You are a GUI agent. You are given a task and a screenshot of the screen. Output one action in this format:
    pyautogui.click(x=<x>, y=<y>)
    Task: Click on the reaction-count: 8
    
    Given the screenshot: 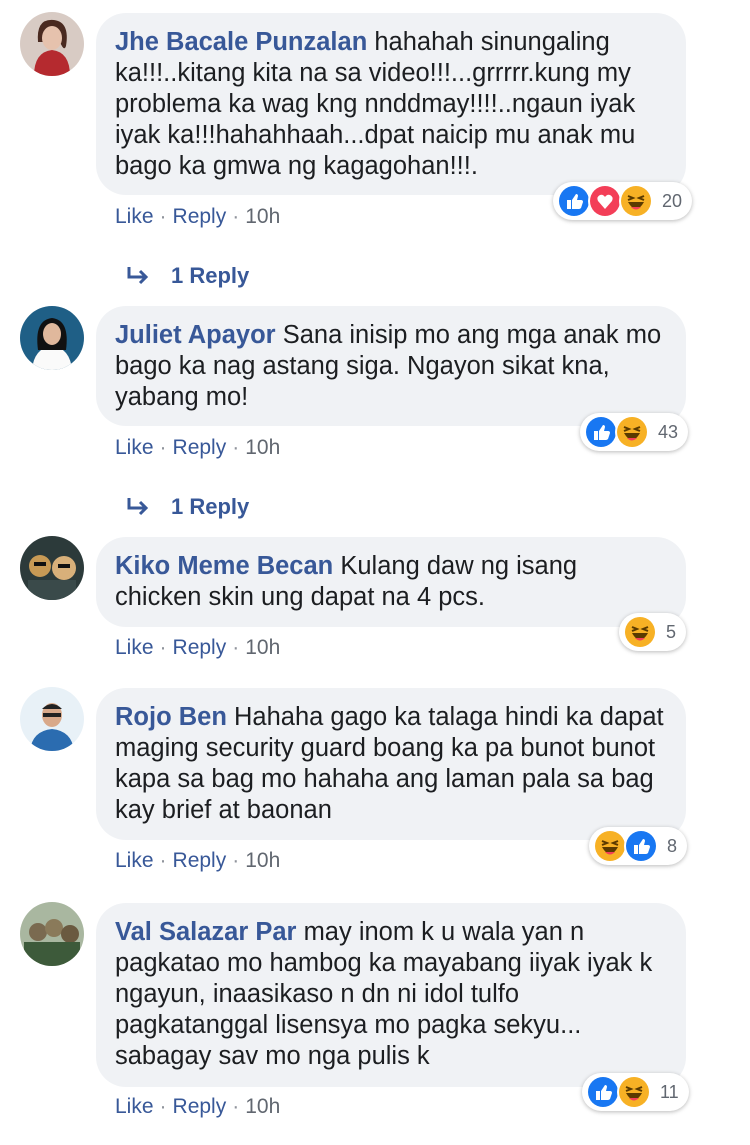 What is the action you would take?
    pyautogui.click(x=672, y=845)
    